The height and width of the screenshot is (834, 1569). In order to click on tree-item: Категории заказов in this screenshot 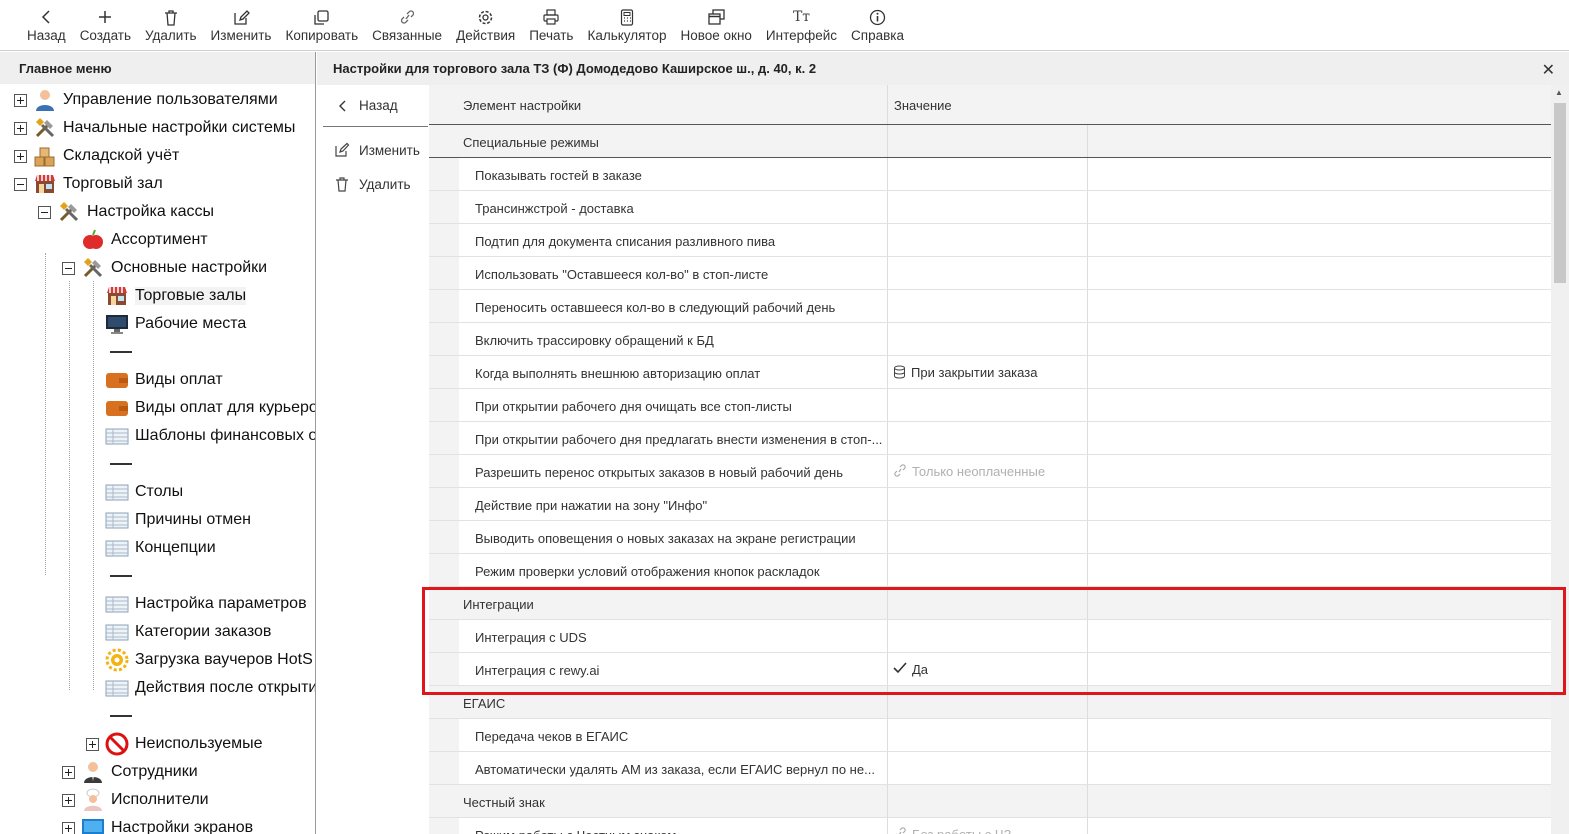, I will do `click(188, 632)`.